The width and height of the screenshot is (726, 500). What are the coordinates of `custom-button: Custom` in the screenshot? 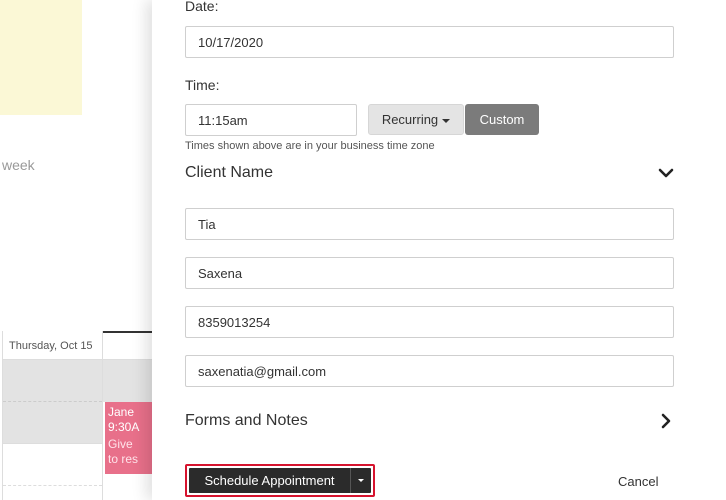 It's located at (502, 119).